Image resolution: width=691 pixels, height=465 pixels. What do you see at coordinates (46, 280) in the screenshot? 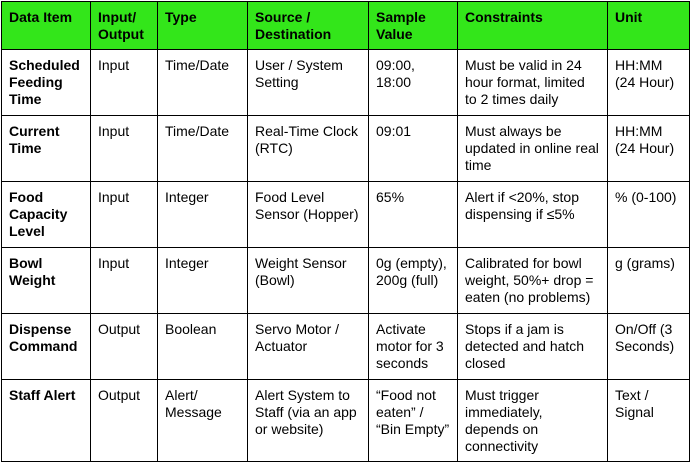
I see `cell-data-item: Bowl Weight` at bounding box center [46, 280].